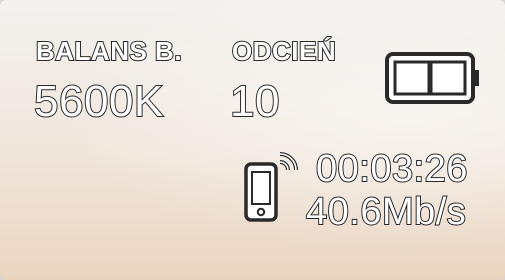  I want to click on phone-wifi-icon, so click(272, 188).